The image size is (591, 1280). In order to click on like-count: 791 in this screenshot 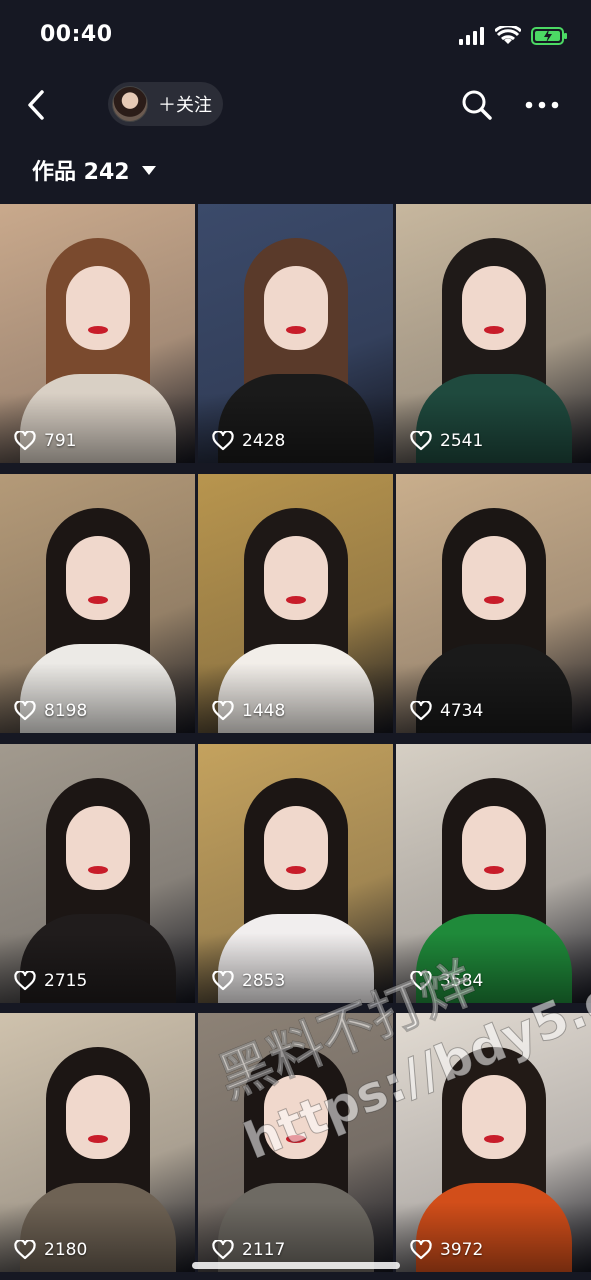, I will do `click(45, 441)`.